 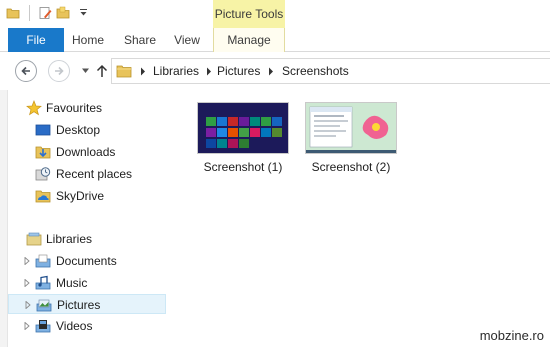 I want to click on arrow-right-icon, so click(x=59, y=71).